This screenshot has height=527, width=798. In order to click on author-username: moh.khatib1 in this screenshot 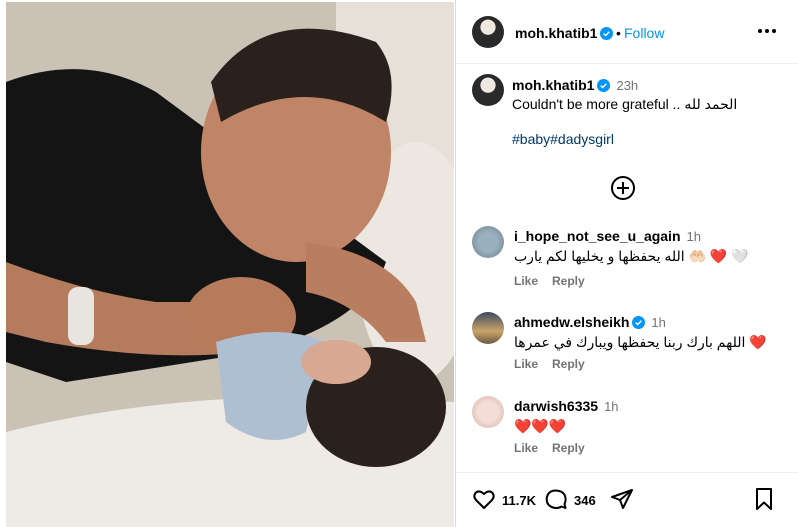, I will do `click(564, 33)`.